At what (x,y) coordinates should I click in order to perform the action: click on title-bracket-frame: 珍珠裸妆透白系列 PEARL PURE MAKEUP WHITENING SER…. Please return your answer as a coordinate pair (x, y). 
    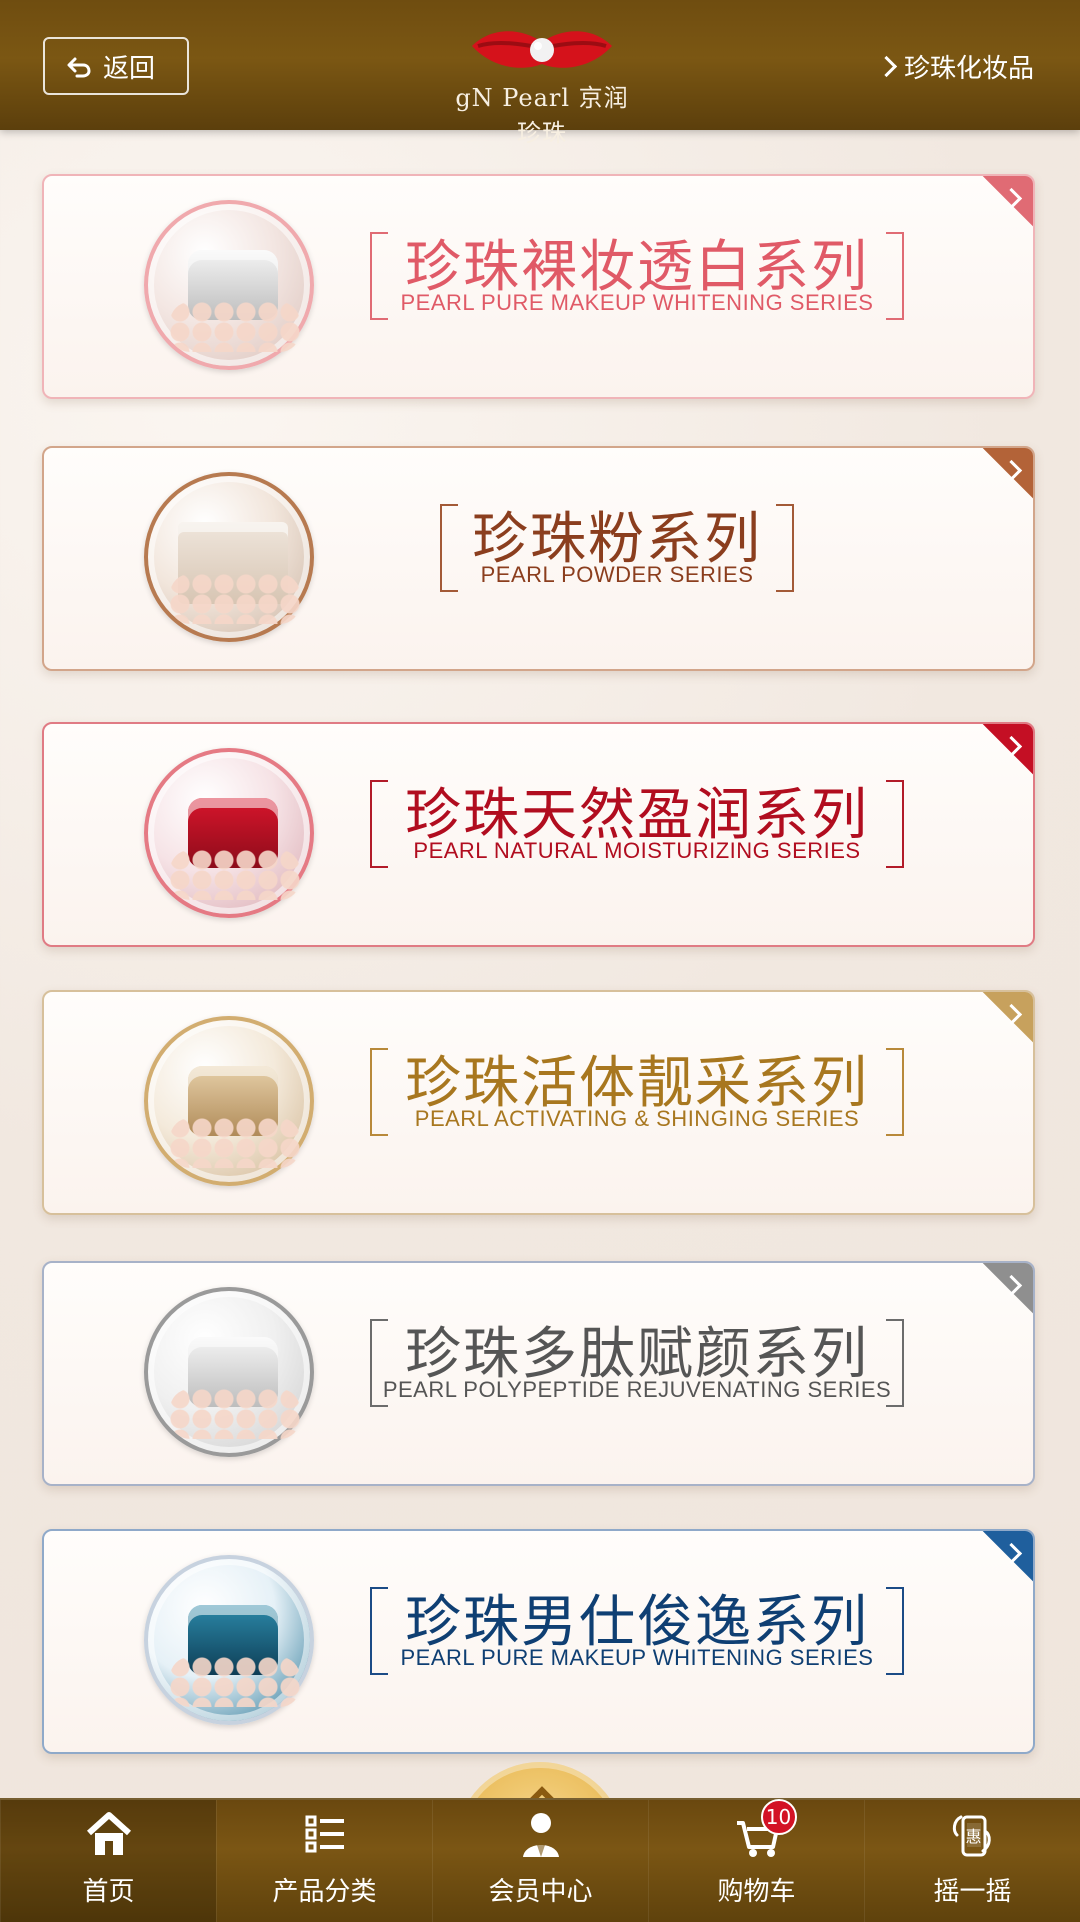
    Looking at the image, I should click on (637, 276).